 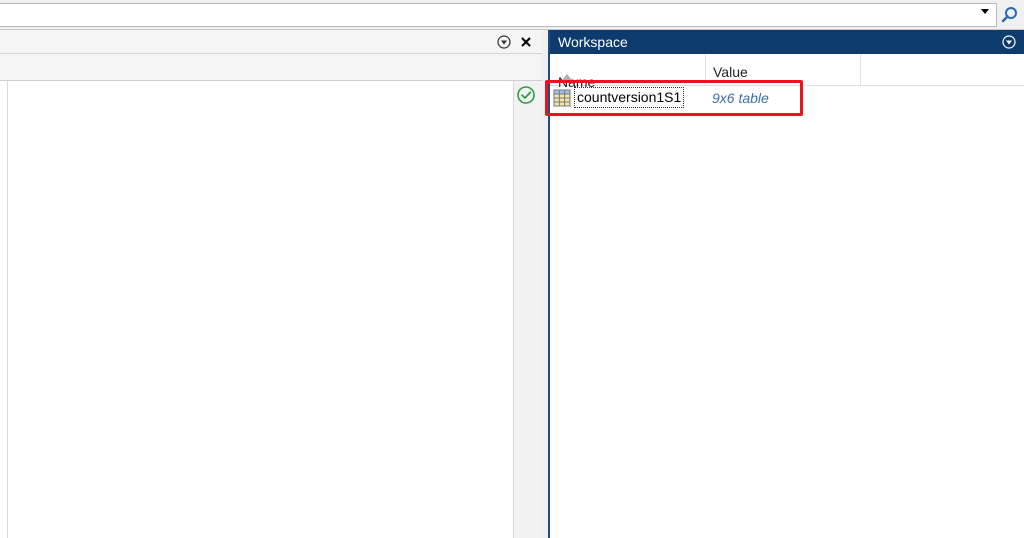 What do you see at coordinates (567, 77) in the screenshot?
I see `sort-ascending-icon` at bounding box center [567, 77].